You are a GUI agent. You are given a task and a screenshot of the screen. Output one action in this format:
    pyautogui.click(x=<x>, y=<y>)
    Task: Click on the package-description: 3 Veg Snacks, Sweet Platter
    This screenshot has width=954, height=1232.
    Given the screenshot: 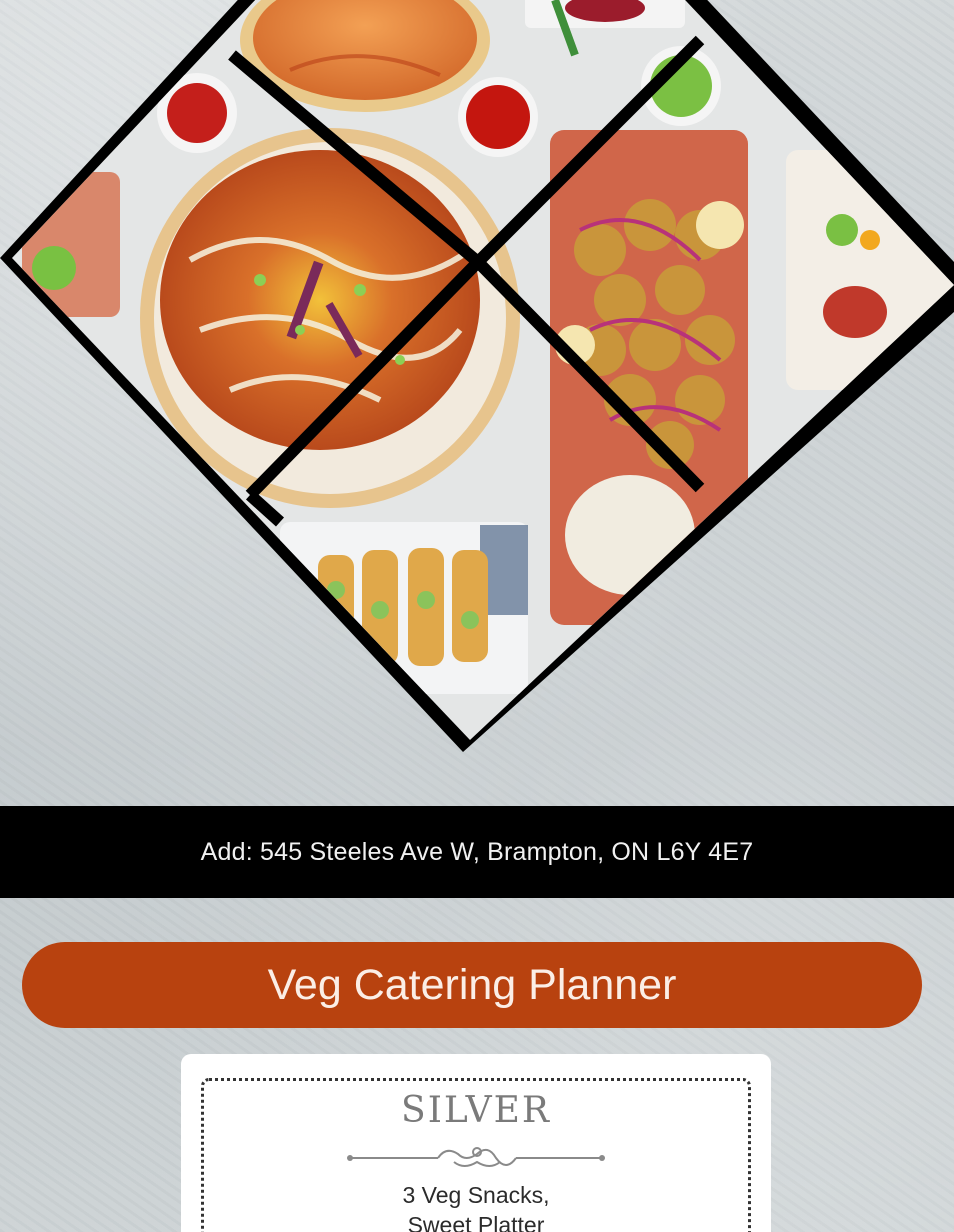 What is the action you would take?
    pyautogui.click(x=476, y=1206)
    